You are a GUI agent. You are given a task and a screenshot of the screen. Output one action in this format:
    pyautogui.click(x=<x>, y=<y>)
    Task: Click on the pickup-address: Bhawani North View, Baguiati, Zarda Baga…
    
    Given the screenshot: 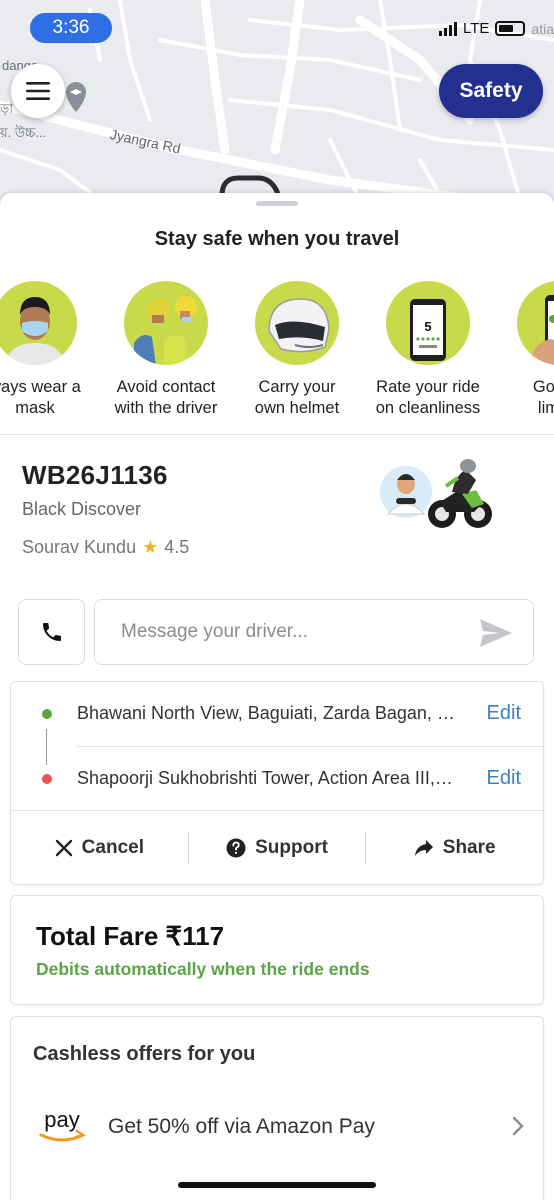 What is the action you would take?
    pyautogui.click(x=267, y=713)
    